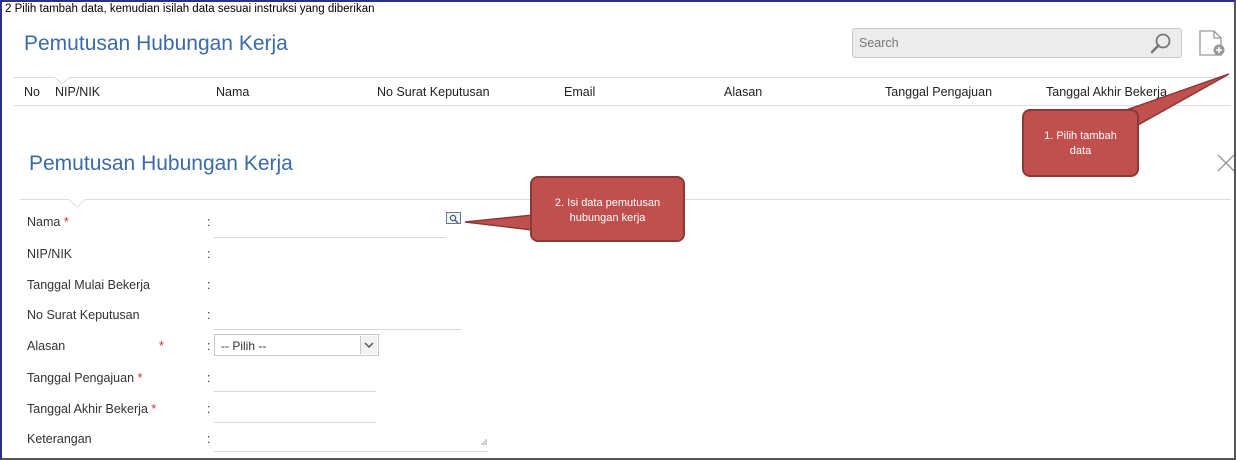 The image size is (1236, 460). Describe the element at coordinates (1080, 151) in the screenshot. I see `callout-add-line2: data` at that location.